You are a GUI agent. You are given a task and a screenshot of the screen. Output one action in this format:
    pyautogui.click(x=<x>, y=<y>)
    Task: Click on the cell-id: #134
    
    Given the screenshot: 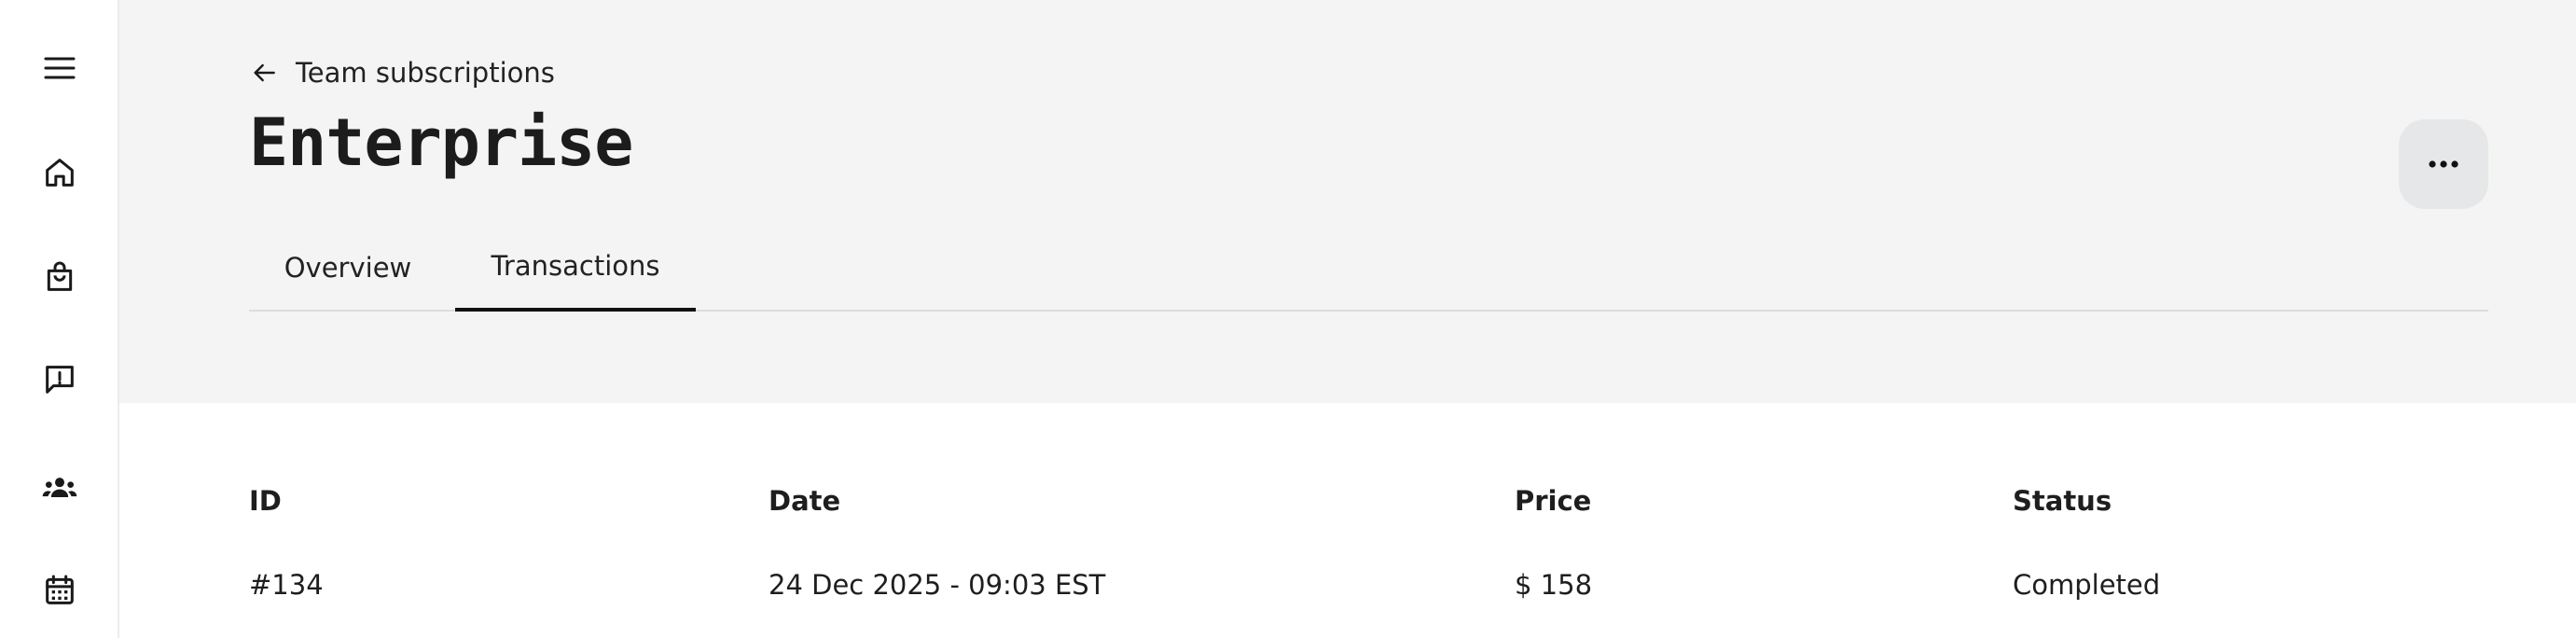 What is the action you would take?
    pyautogui.click(x=286, y=585)
    